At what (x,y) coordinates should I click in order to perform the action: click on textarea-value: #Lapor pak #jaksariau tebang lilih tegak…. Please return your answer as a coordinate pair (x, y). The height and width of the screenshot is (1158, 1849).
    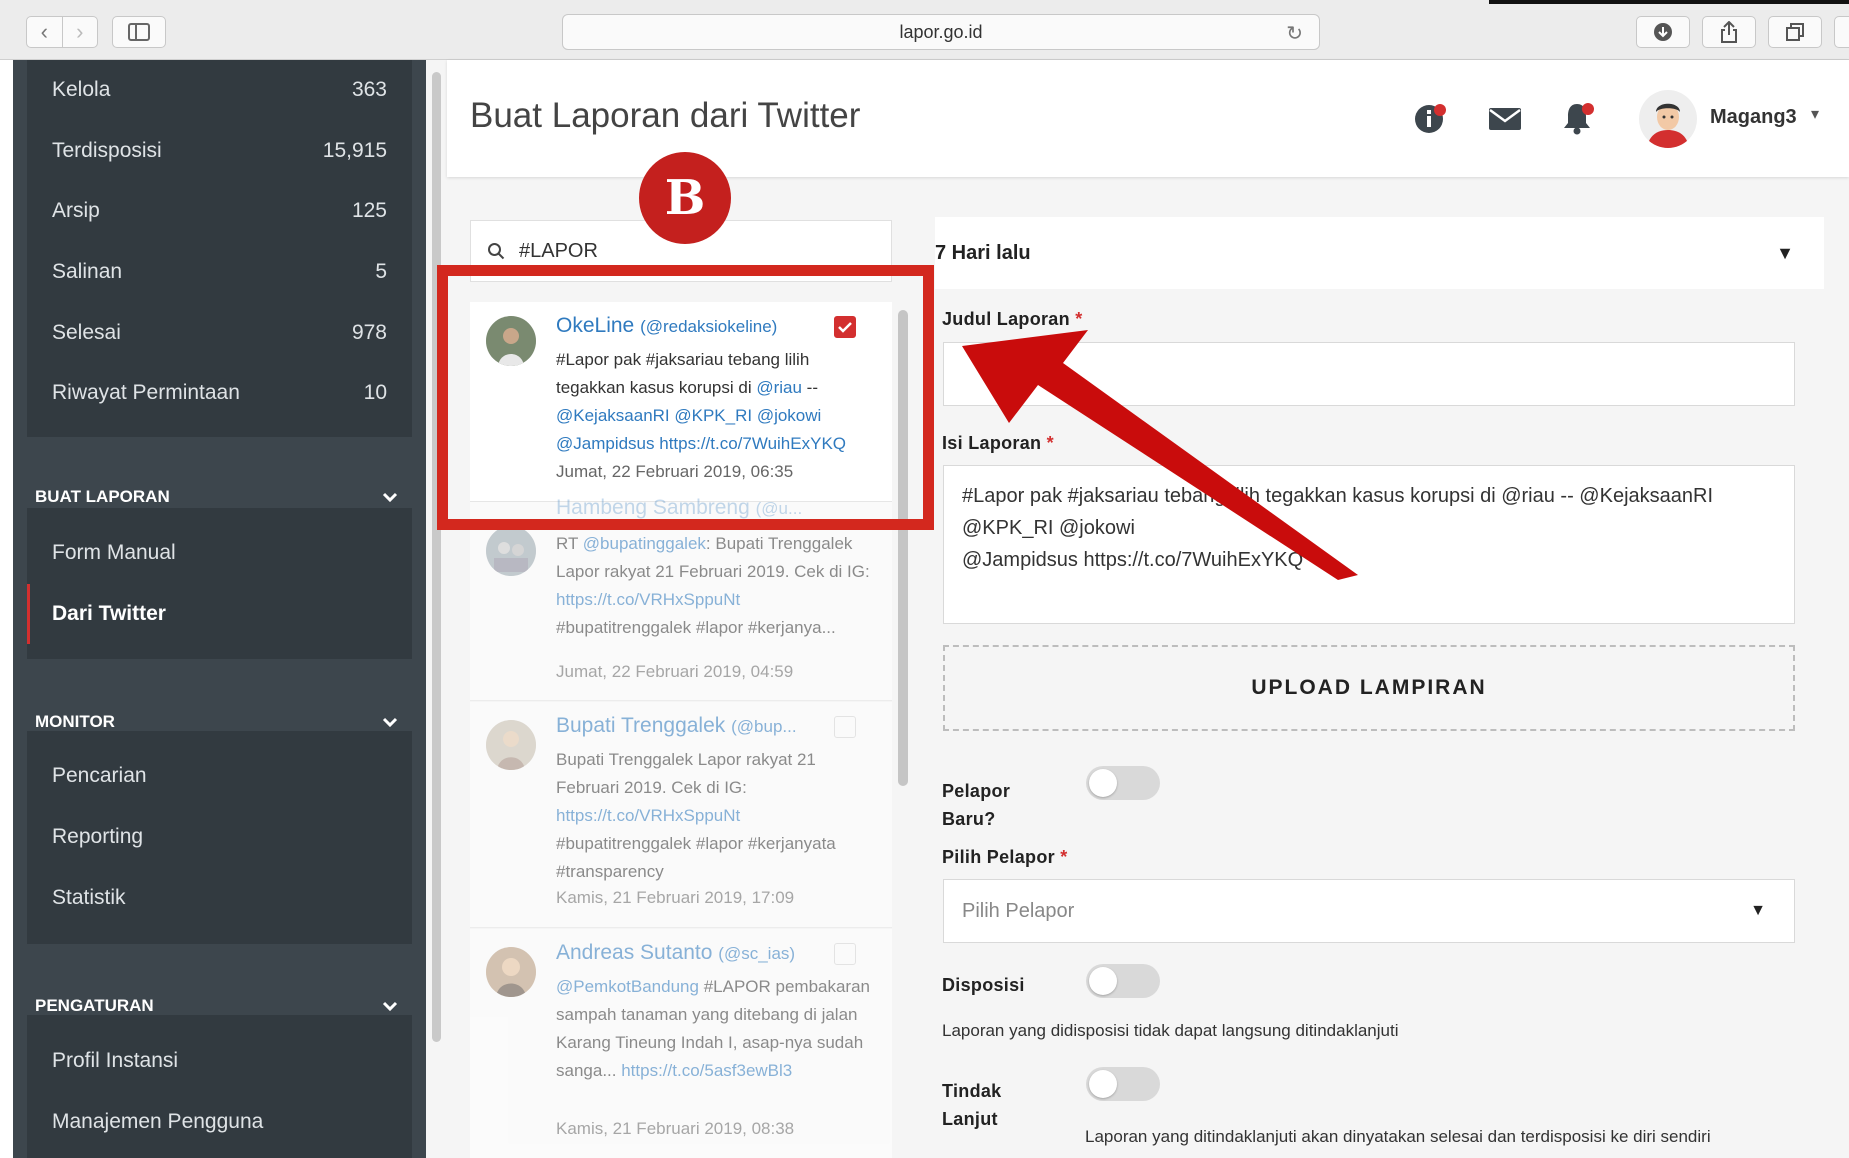
    Looking at the image, I should click on (1338, 528).